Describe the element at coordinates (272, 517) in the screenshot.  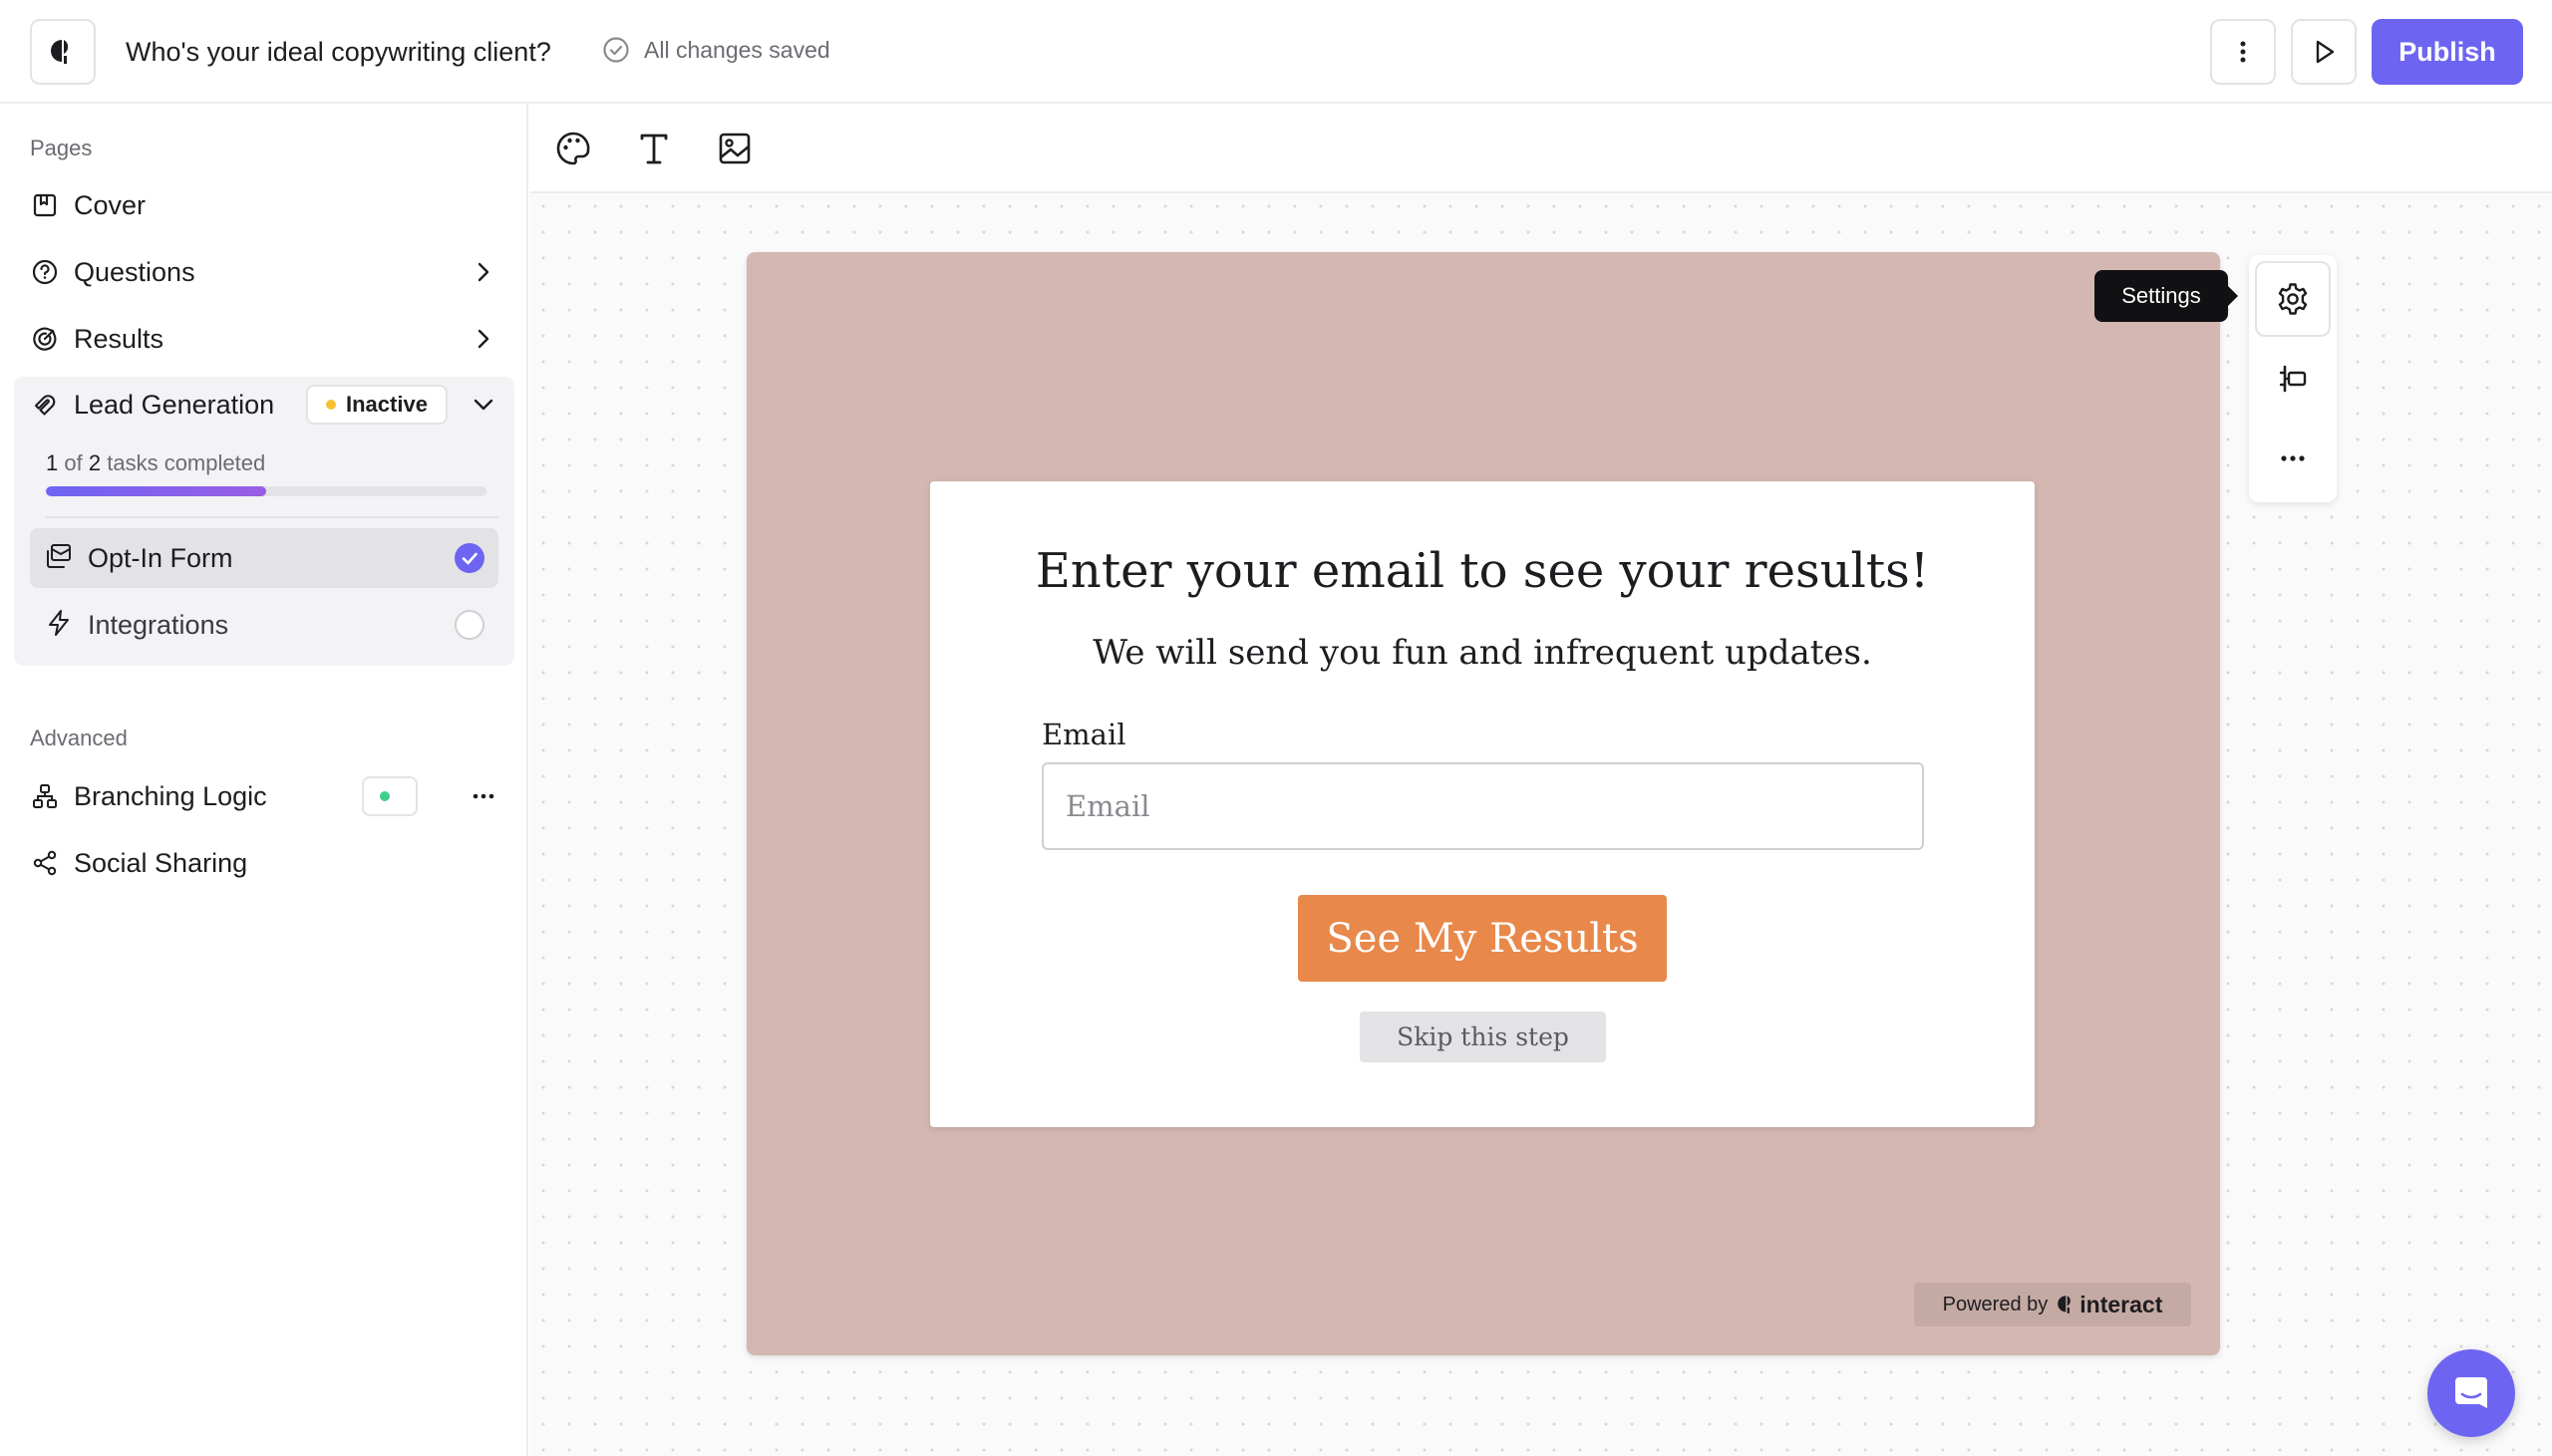
I see `divider` at that location.